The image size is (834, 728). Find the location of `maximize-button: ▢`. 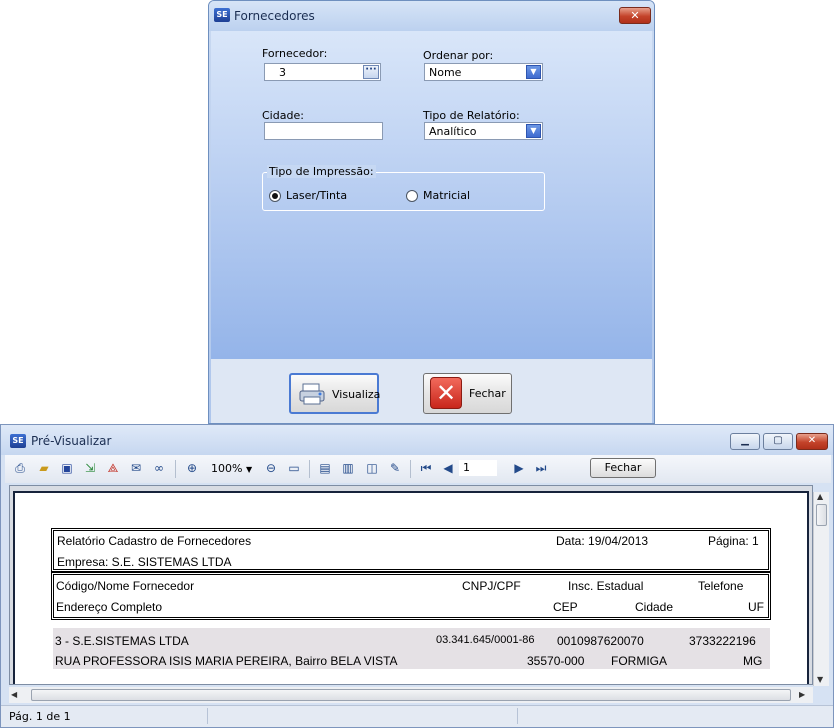

maximize-button: ▢ is located at coordinates (778, 441).